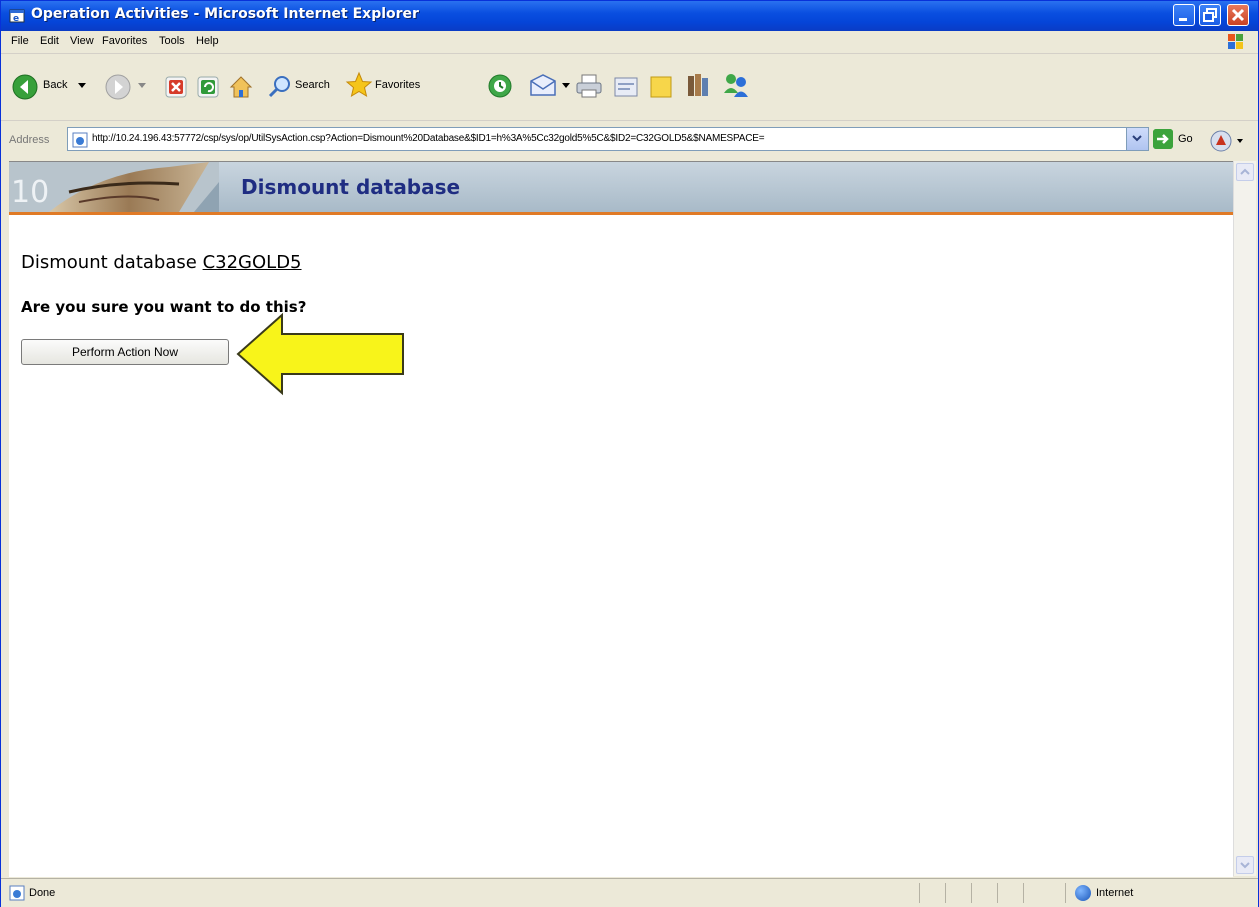 The width and height of the screenshot is (1259, 907). I want to click on restore-button, so click(1210, 15).